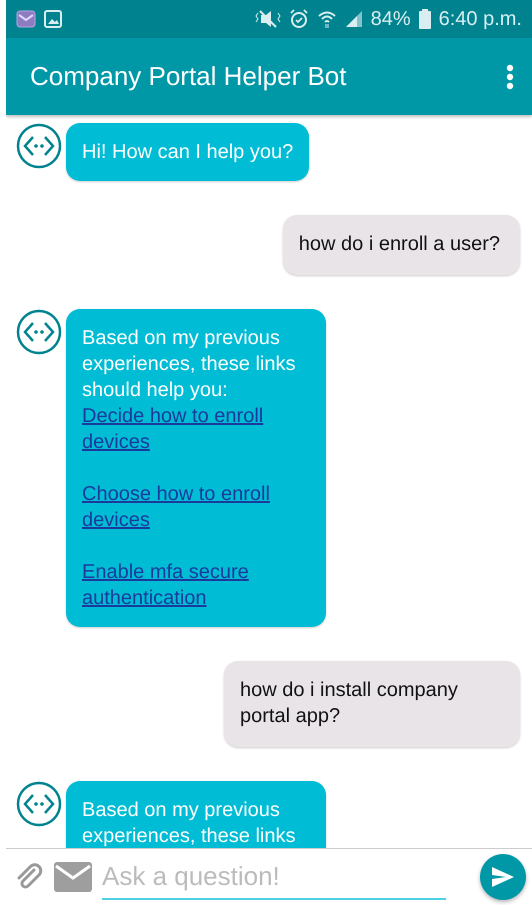 This screenshot has height=905, width=532. I want to click on image-icon, so click(53, 19).